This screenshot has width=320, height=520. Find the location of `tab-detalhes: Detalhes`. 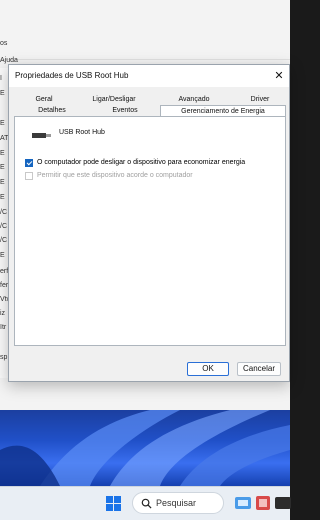

tab-detalhes: Detalhes is located at coordinates (52, 110).